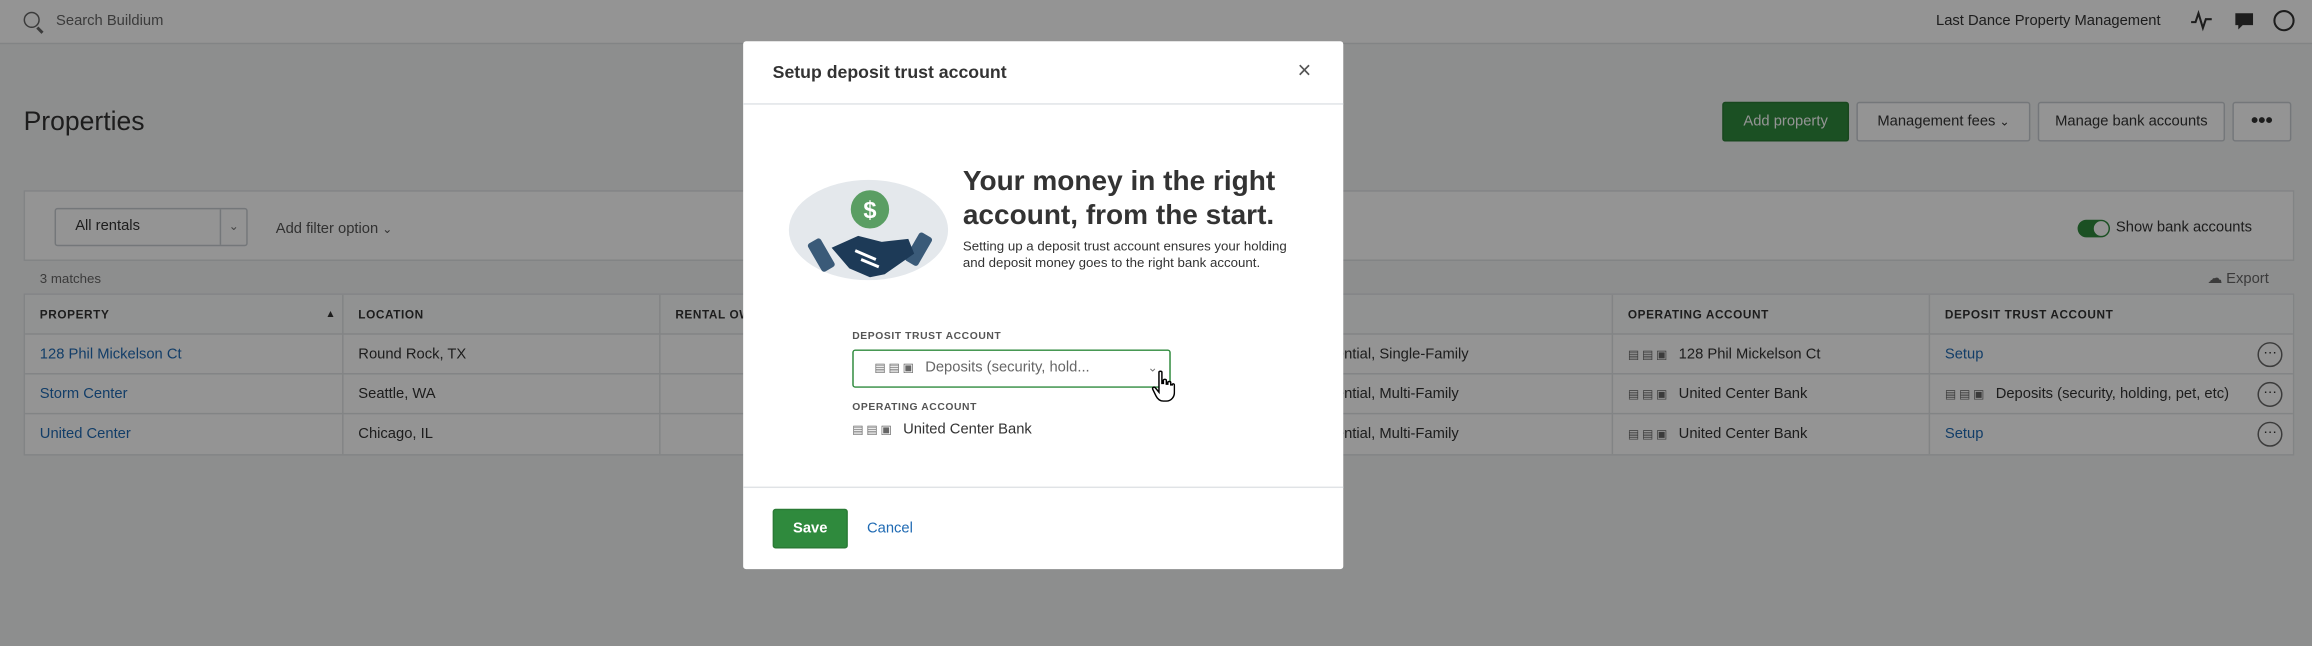  I want to click on operating-account-name: United Center Bank, so click(967, 429).